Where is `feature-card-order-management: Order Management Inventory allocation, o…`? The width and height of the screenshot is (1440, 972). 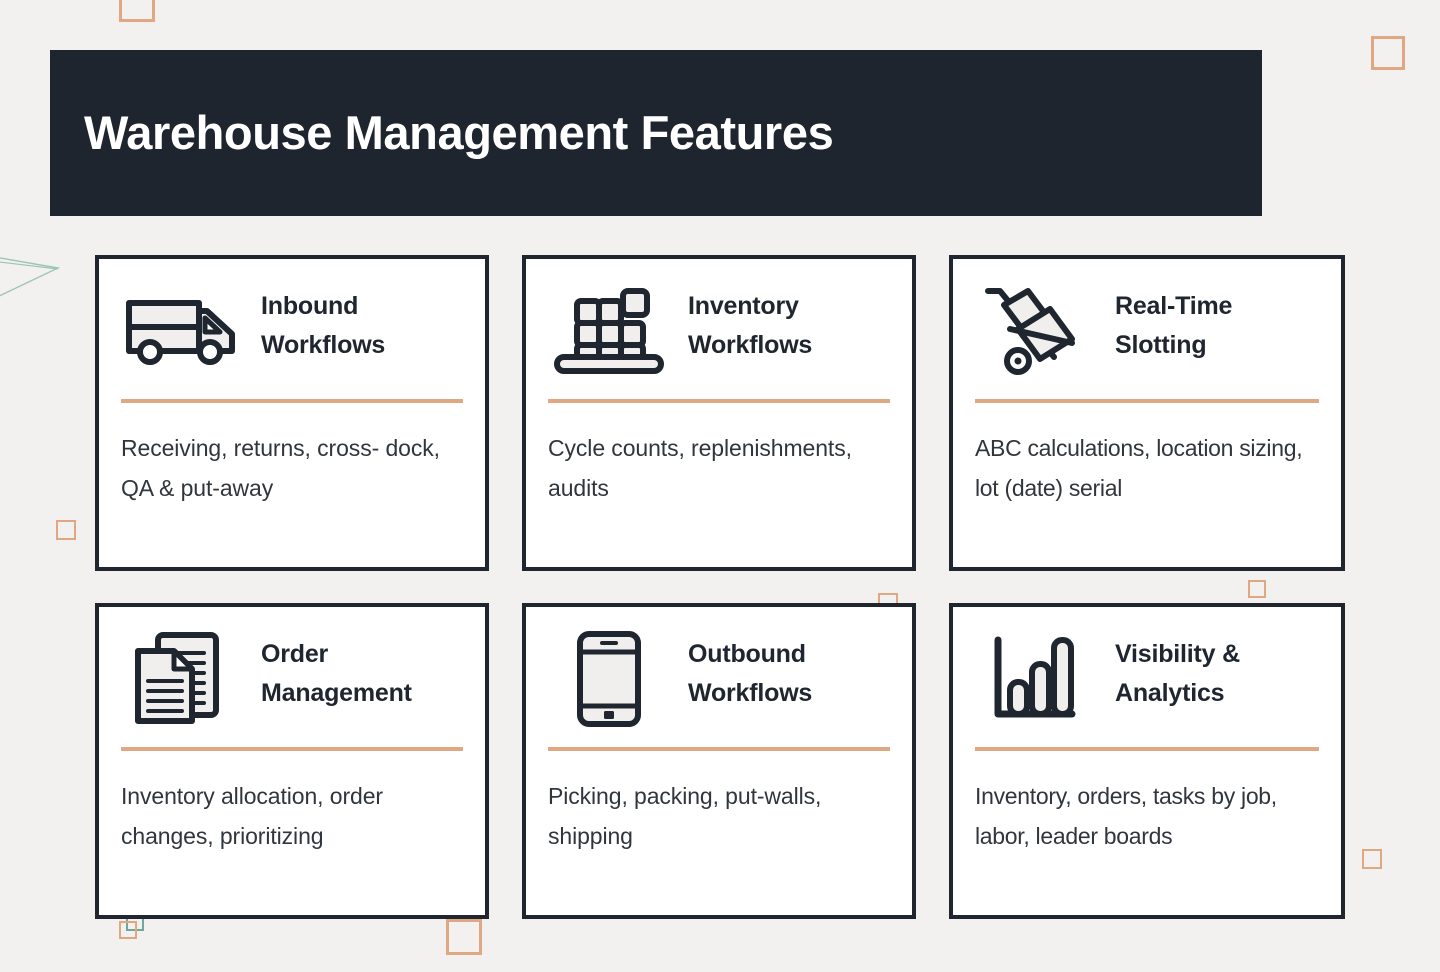 feature-card-order-management: Order Management Inventory allocation, o… is located at coordinates (292, 761).